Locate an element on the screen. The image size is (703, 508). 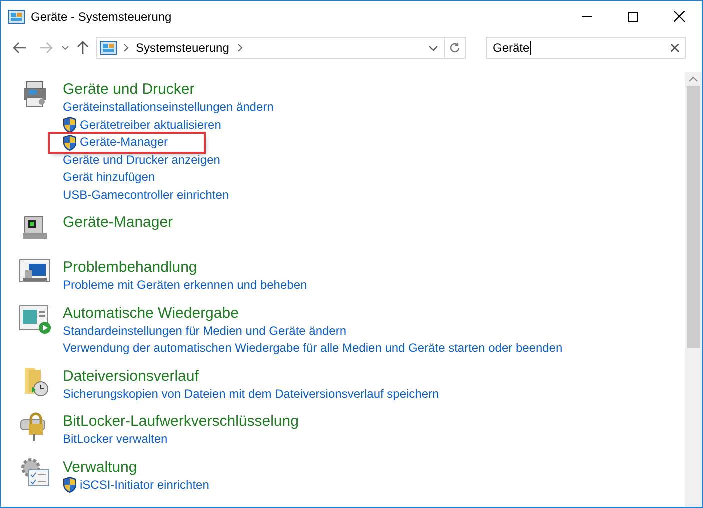
breadcrumb-item: Systemsteuerung is located at coordinates (183, 48).